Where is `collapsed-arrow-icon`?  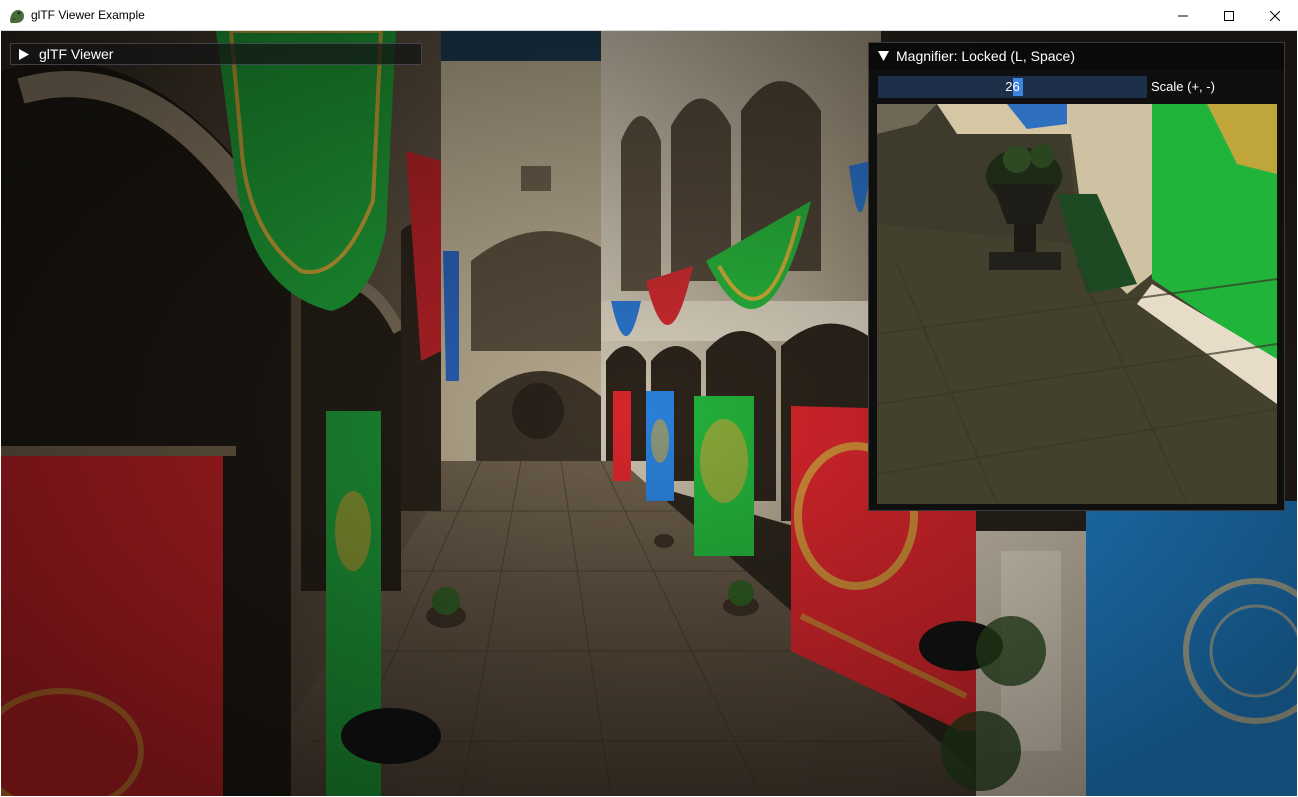 collapsed-arrow-icon is located at coordinates (24, 54).